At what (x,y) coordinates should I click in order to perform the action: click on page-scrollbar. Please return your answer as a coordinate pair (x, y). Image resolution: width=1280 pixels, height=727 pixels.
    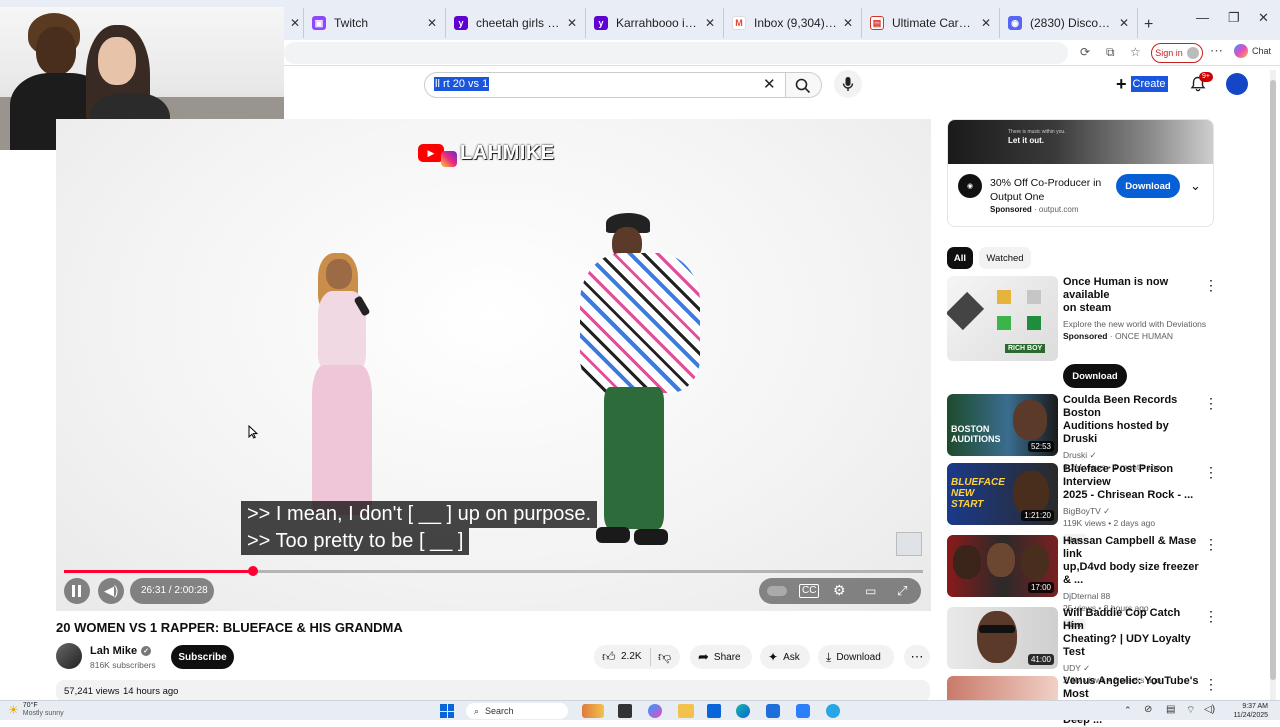
    Looking at the image, I should click on (1273, 385).